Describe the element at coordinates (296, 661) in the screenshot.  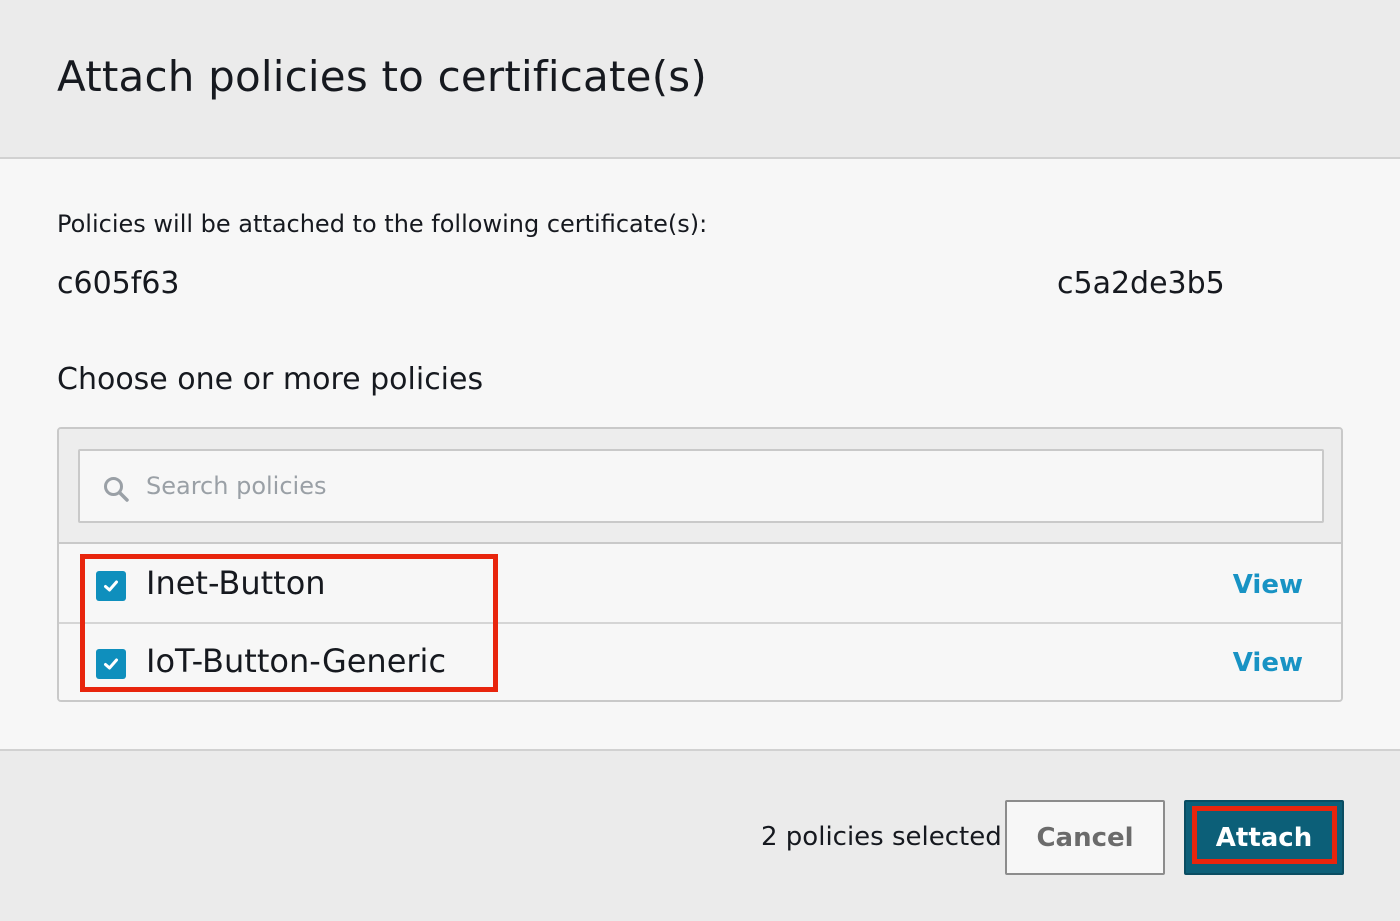
I see `policy-name: IoT-Button-Generic` at that location.